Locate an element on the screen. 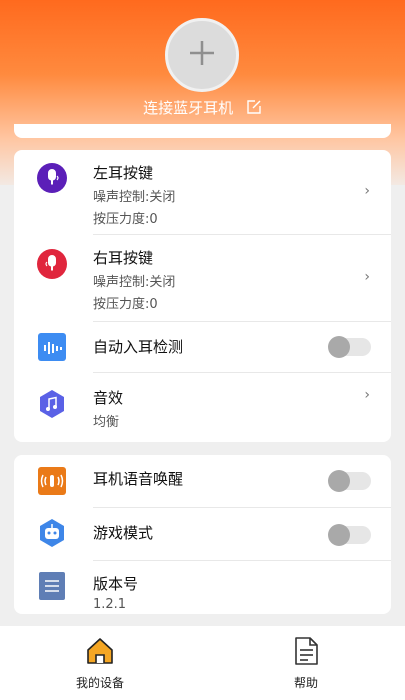 The height and width of the screenshot is (700, 405). list-item-game-mode: 游戏模式 is located at coordinates (202, 534).